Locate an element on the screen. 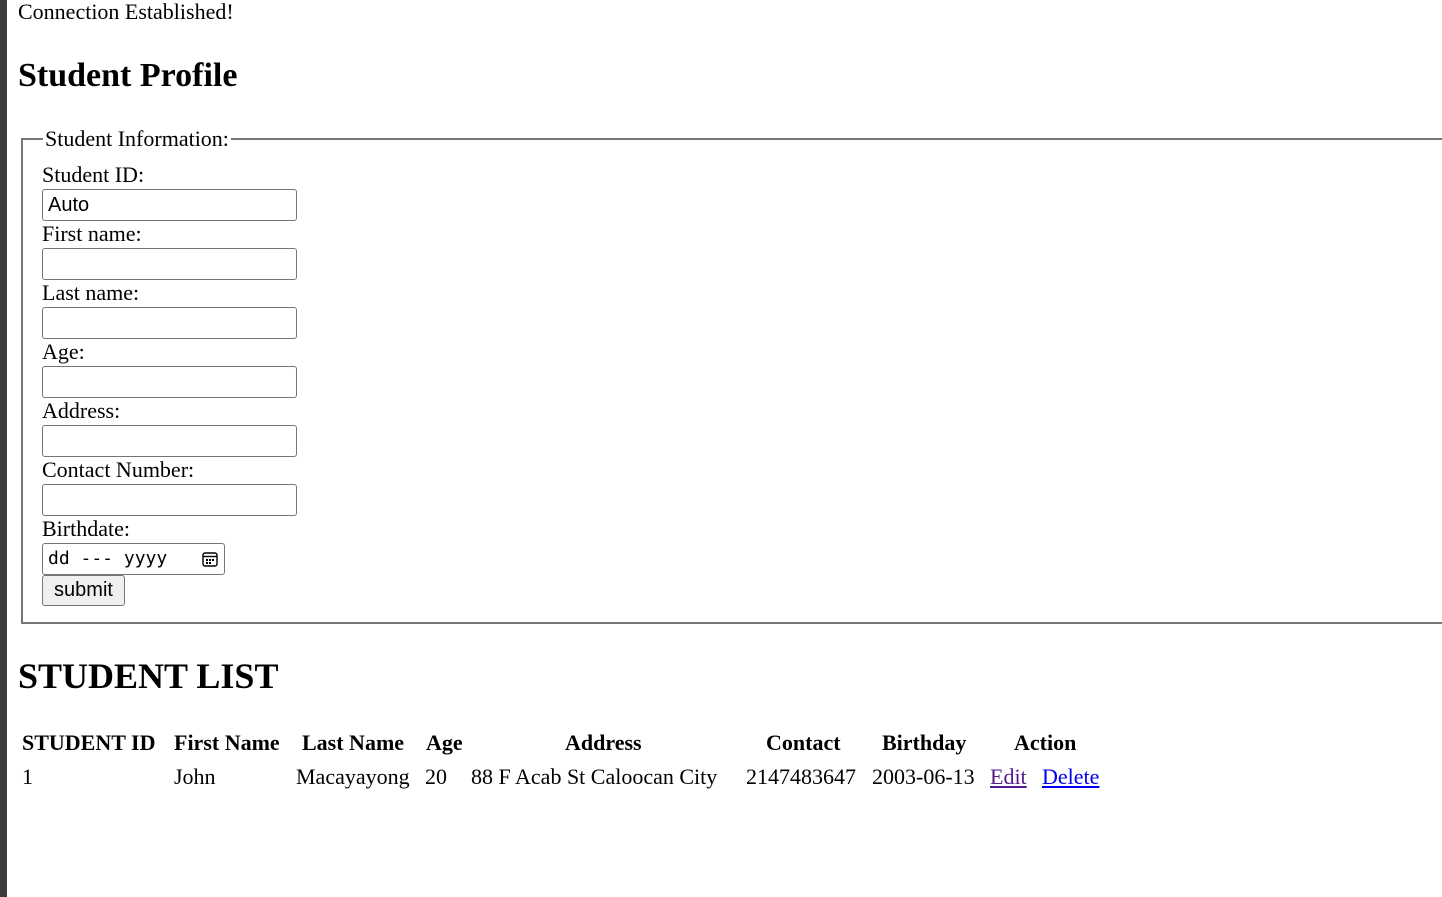  address-label: Address: is located at coordinates (81, 410).